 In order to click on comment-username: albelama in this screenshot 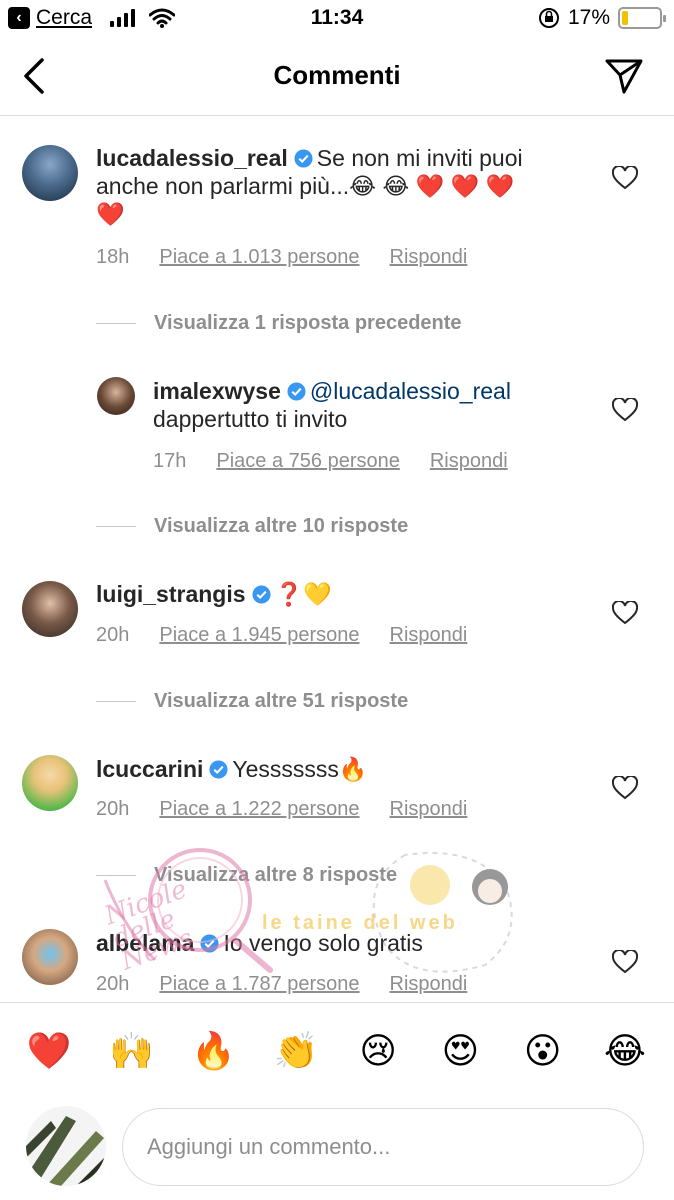, I will do `click(145, 943)`.